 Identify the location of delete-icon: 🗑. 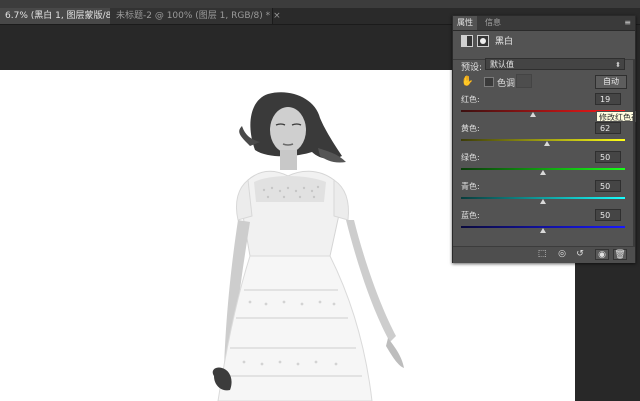
(620, 254).